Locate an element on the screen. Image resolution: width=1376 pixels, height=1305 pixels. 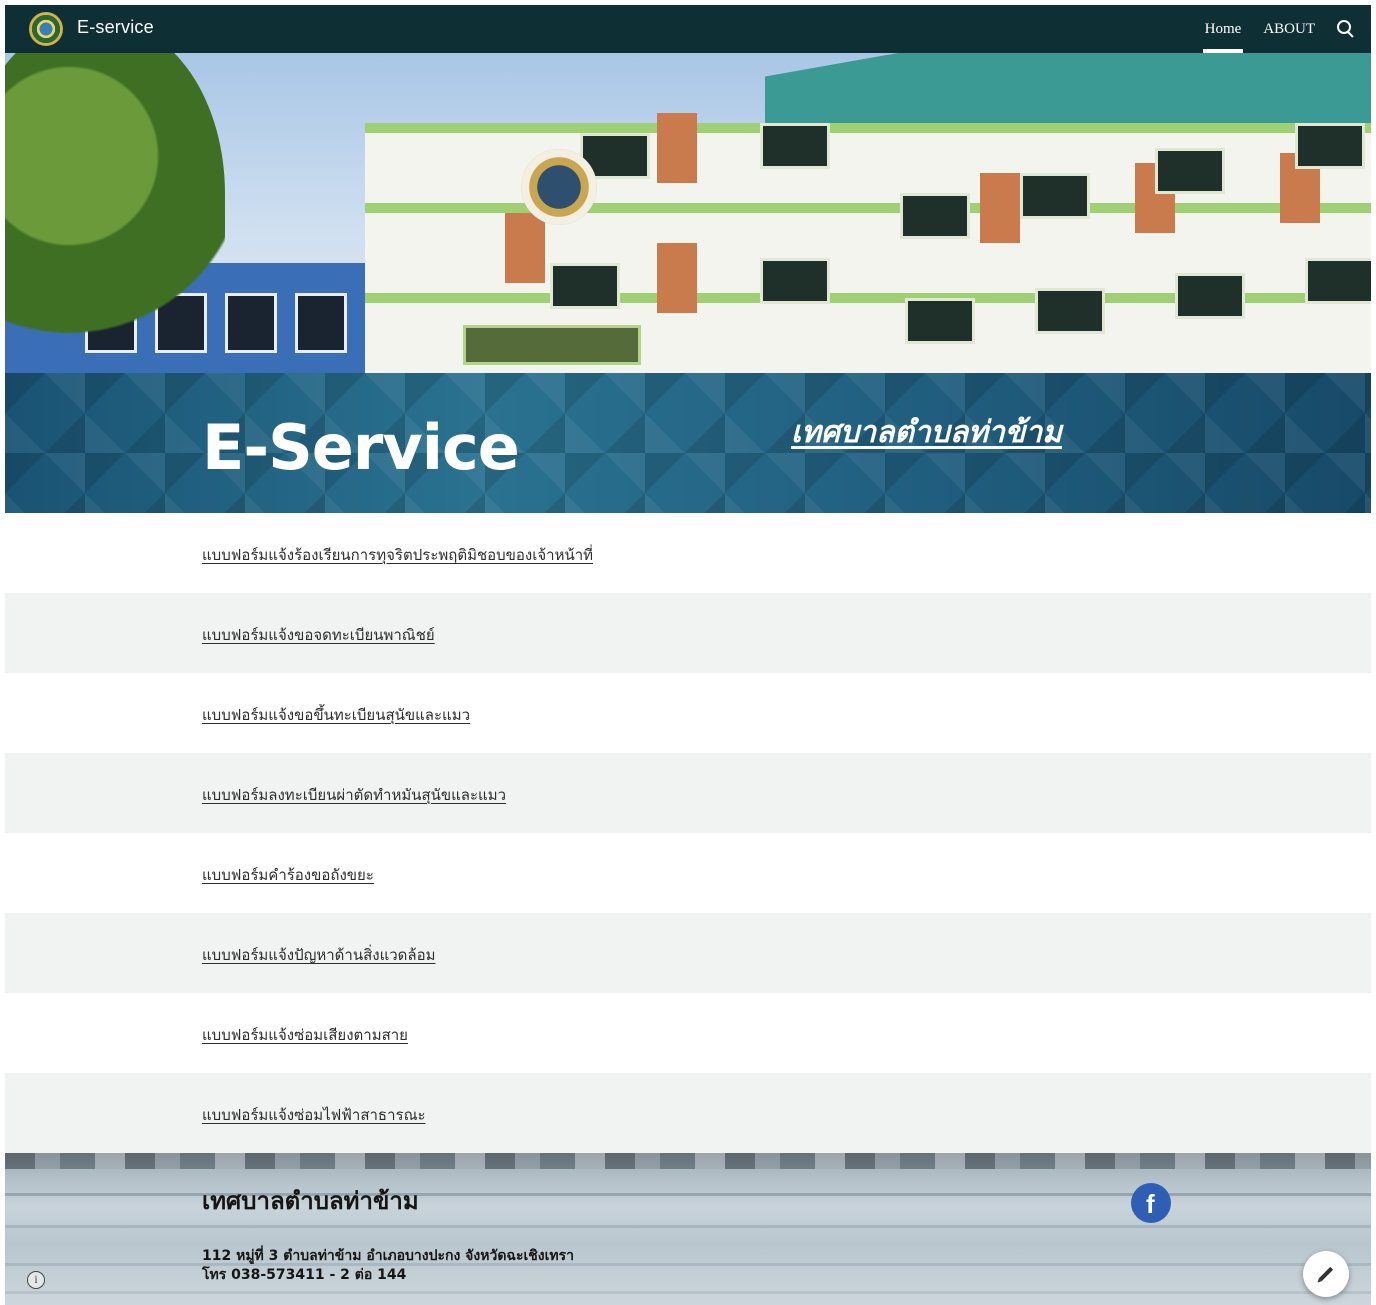
info-icon: i is located at coordinates (36, 1280).